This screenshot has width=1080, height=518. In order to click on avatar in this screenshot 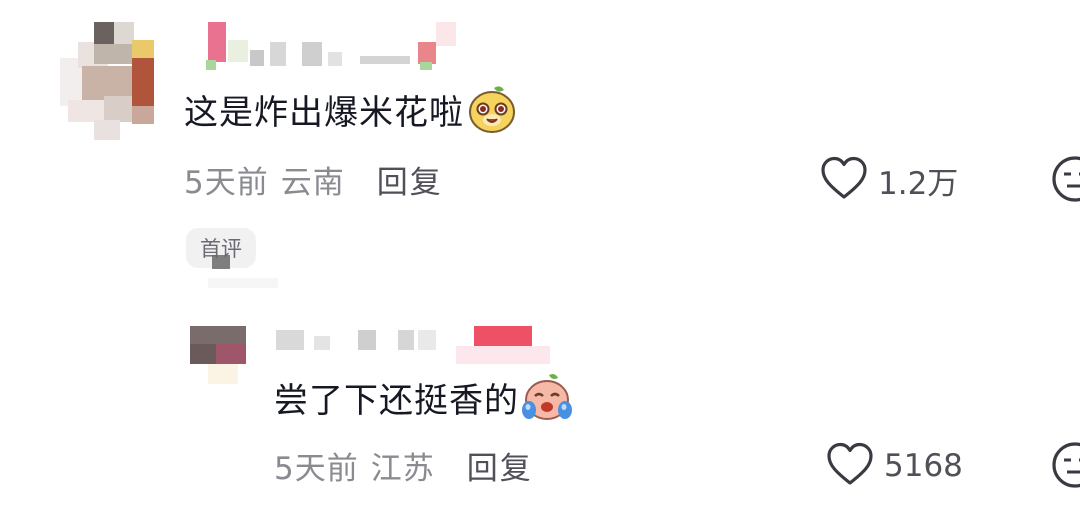, I will do `click(101, 81)`.